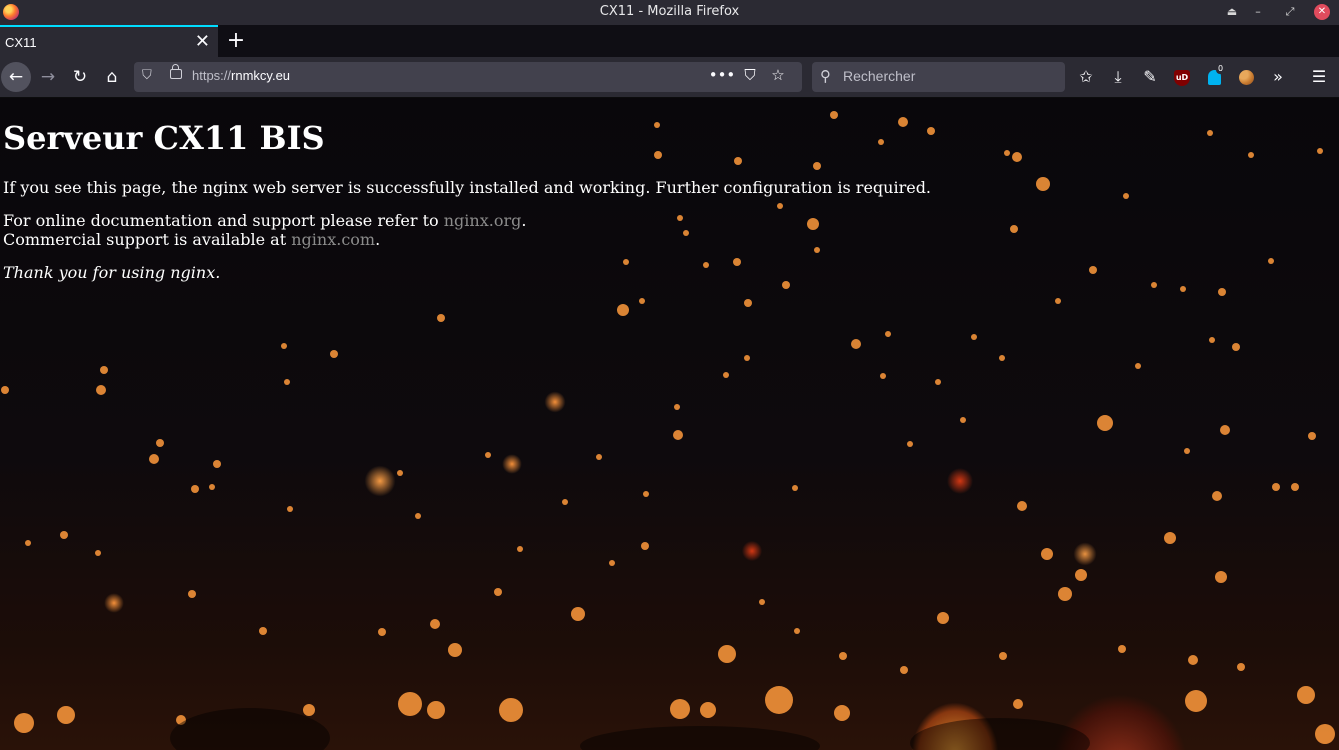 The width and height of the screenshot is (1339, 750). What do you see at coordinates (468, 77) in the screenshot?
I see `url-bar: ⛉ https://rnmkcy.eu ••• ⛉ ☆` at bounding box center [468, 77].